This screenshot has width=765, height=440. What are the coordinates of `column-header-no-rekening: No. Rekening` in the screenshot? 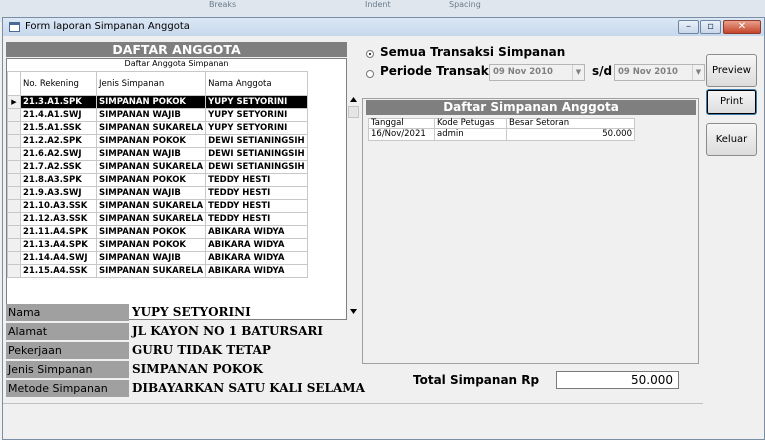 It's located at (58, 83).